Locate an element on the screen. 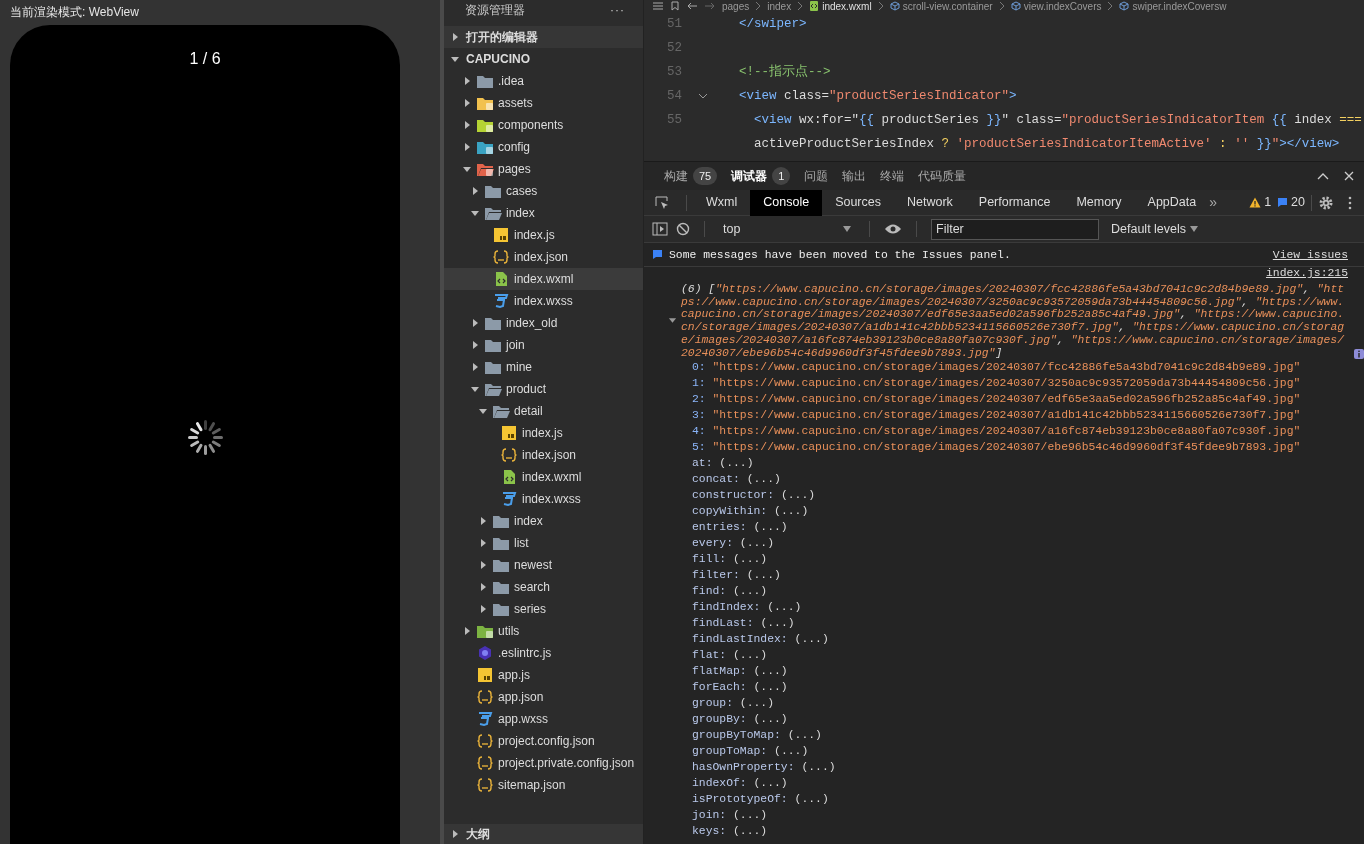  tree-item: config is located at coordinates (543, 147).